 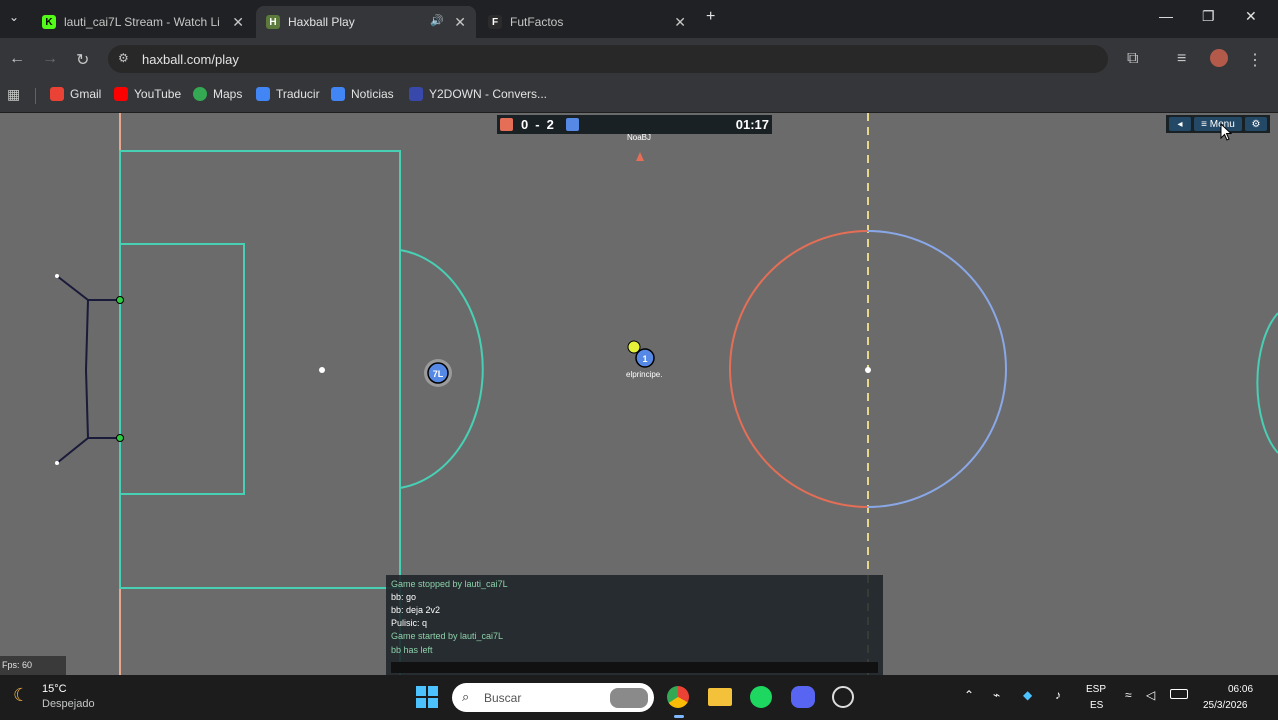 What do you see at coordinates (1096, 689) in the screenshot?
I see `lang-top: ESP` at bounding box center [1096, 689].